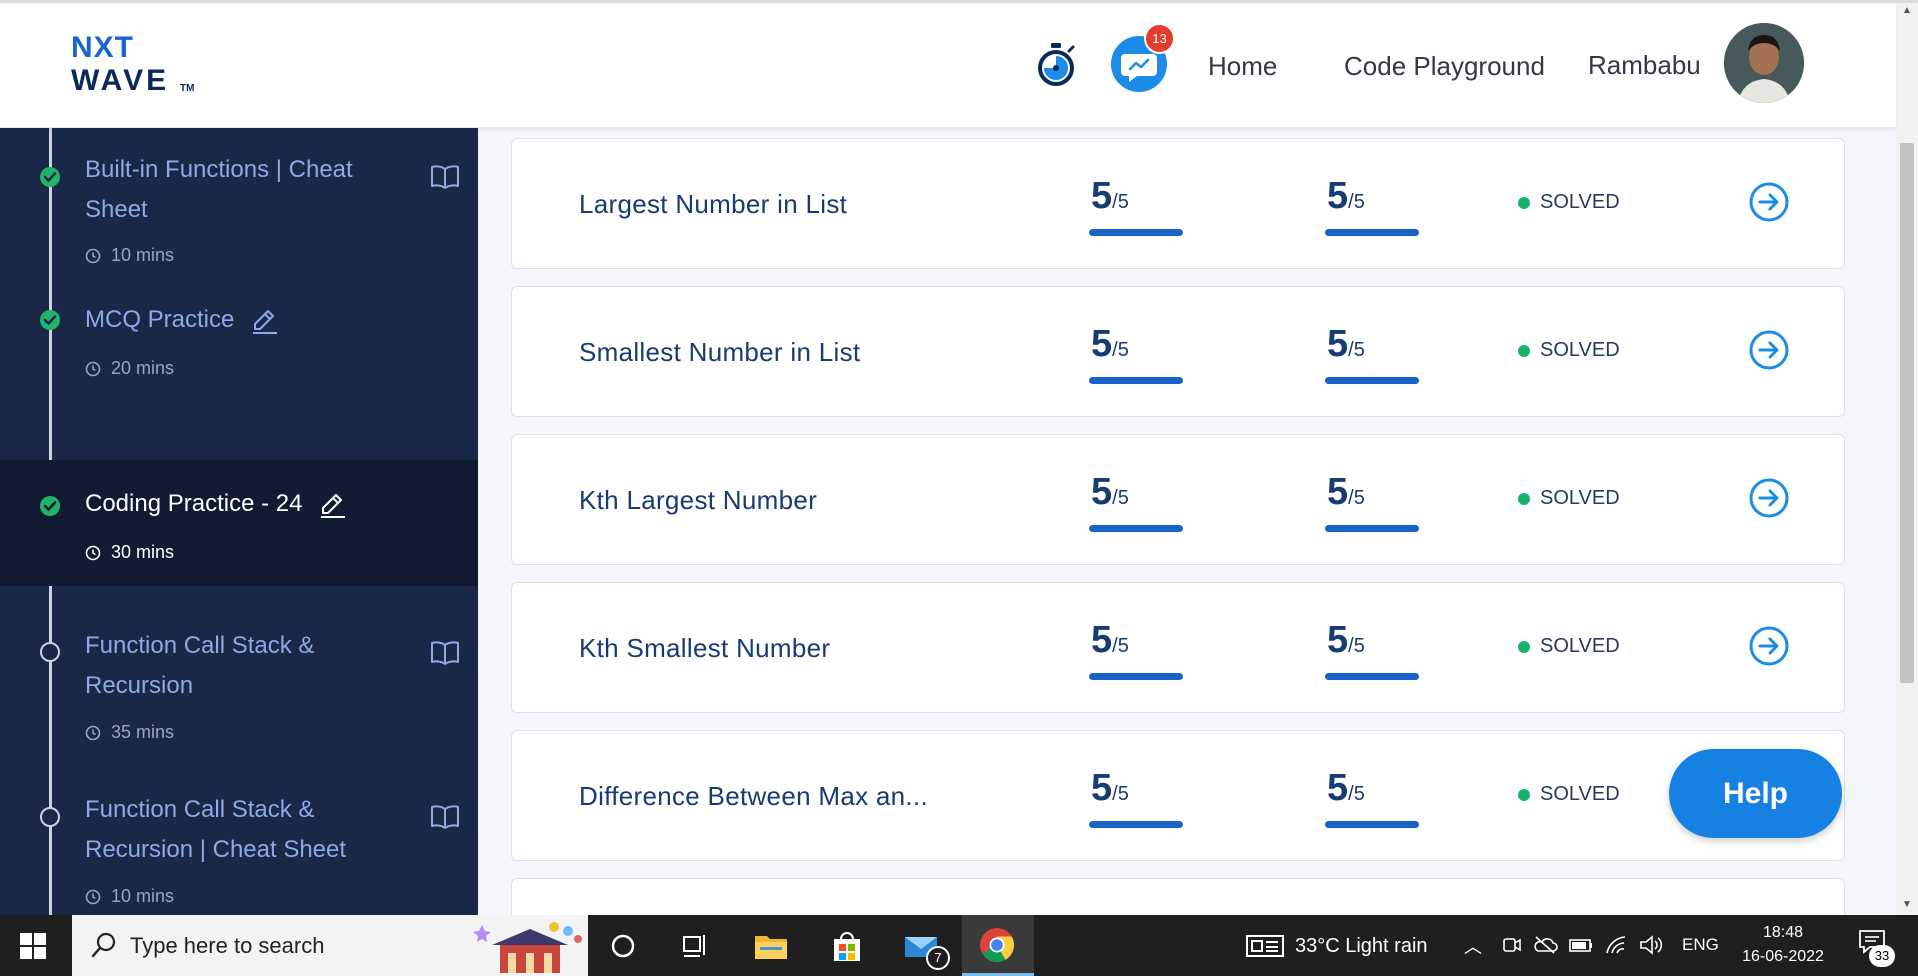 The height and width of the screenshot is (976, 1918). I want to click on avatar, so click(1764, 63).